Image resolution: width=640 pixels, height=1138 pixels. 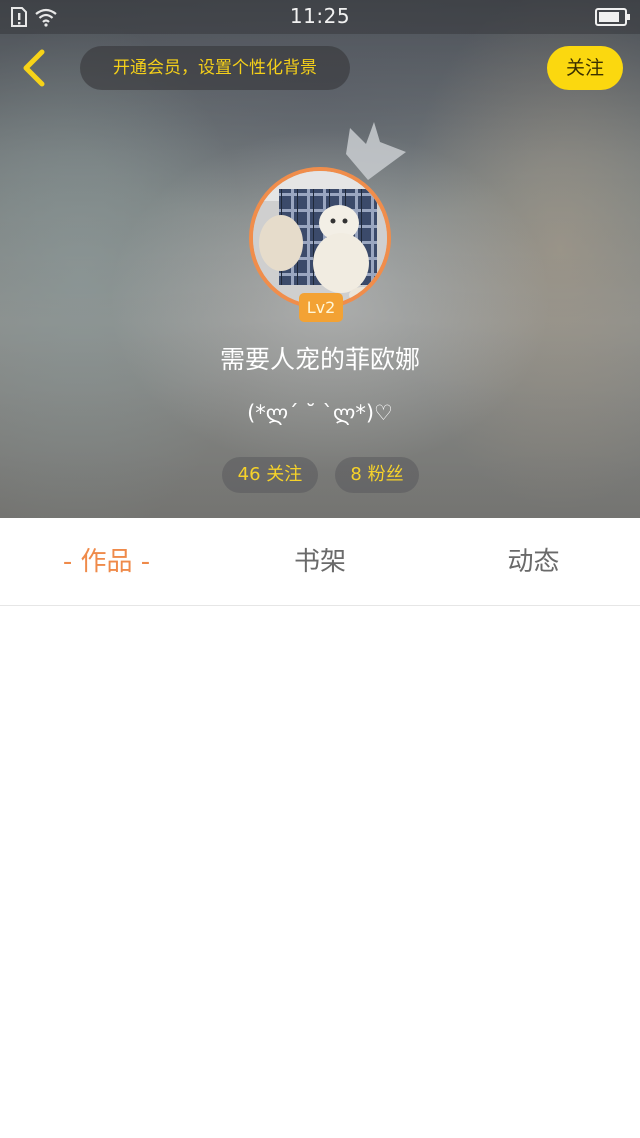 I want to click on tab-bookshelf: 书架, so click(x=320, y=562).